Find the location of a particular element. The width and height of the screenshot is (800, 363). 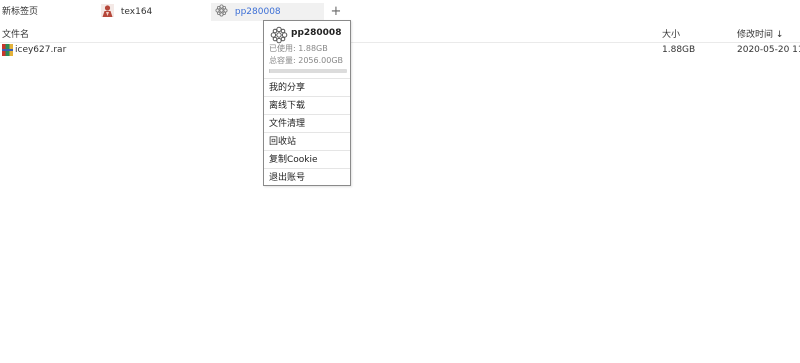

tab-new-label: 新标签页 is located at coordinates (20, 12).